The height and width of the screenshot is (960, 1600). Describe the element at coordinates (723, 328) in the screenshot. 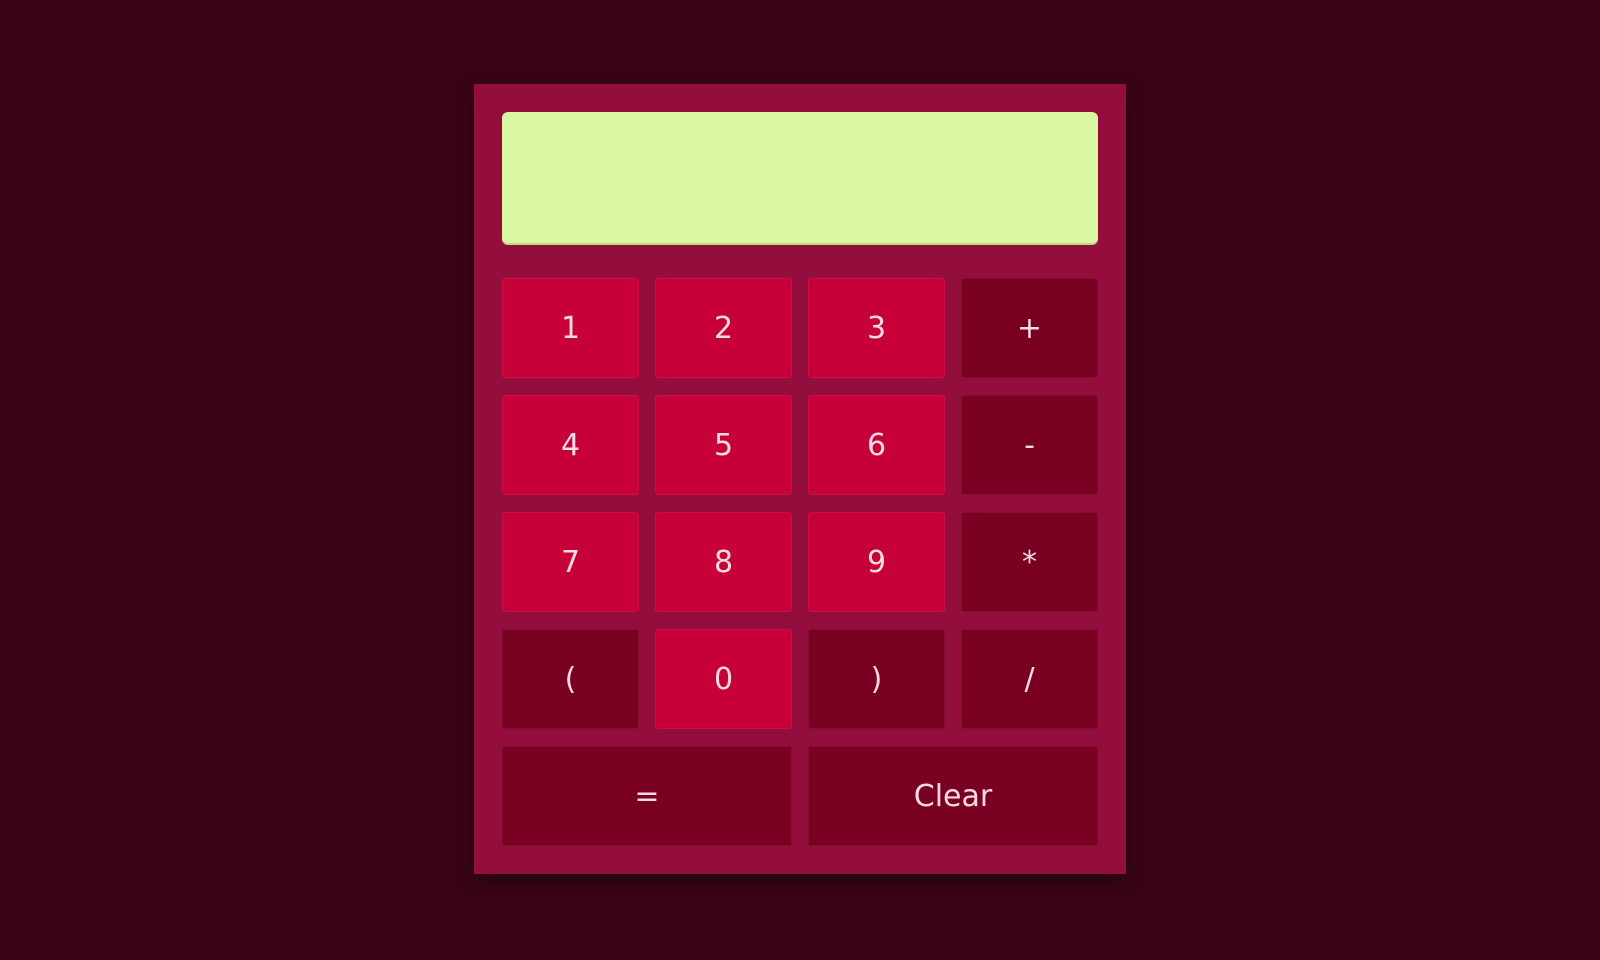

I see `key-2: 2` at that location.